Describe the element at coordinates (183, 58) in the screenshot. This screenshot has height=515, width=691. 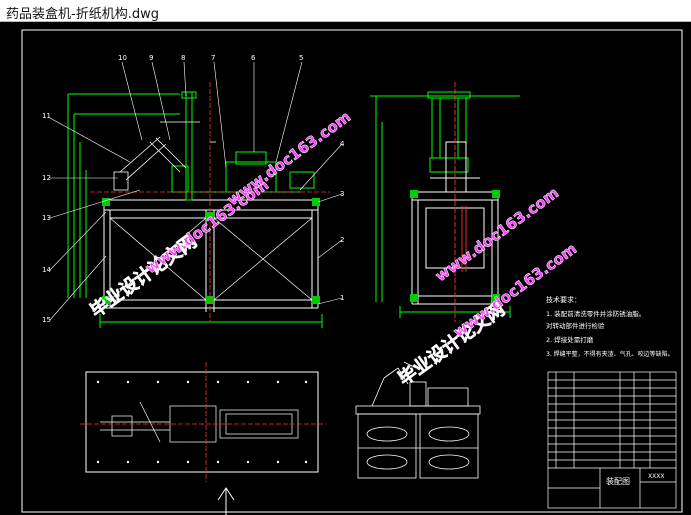
I see `part-number-8: 8` at that location.